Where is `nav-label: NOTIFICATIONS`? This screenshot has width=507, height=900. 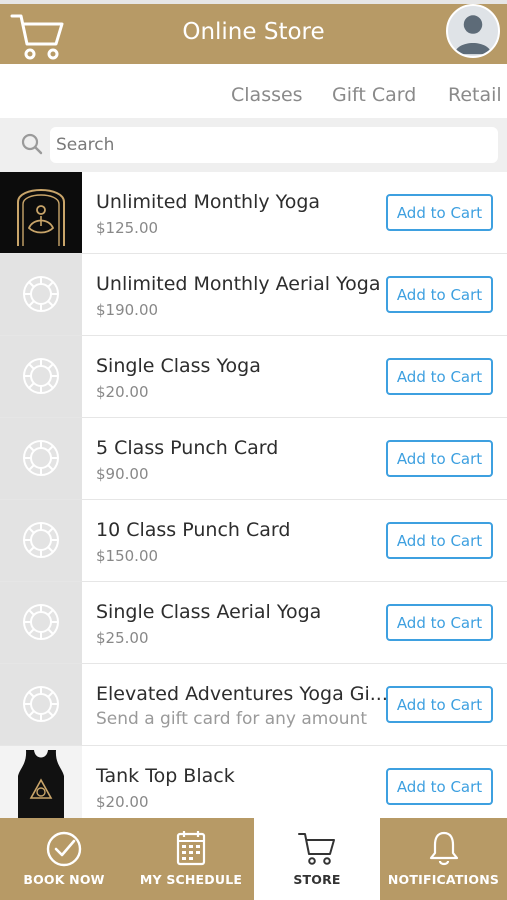 nav-label: NOTIFICATIONS is located at coordinates (443, 879).